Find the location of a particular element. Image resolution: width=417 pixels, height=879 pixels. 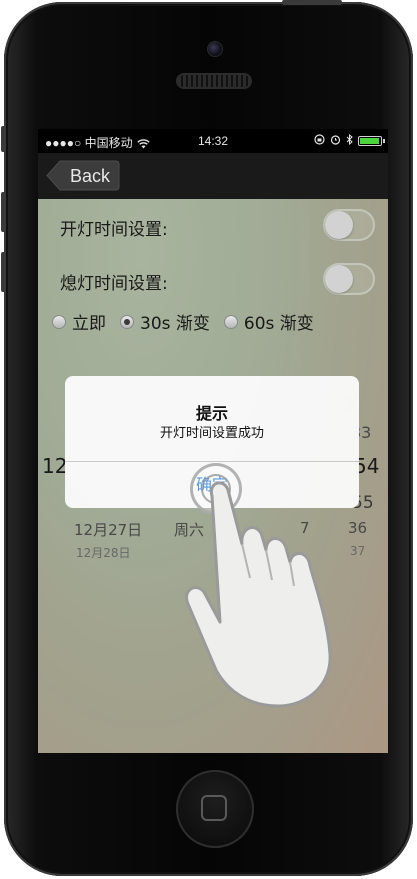

alarm-icon is located at coordinates (335, 141).